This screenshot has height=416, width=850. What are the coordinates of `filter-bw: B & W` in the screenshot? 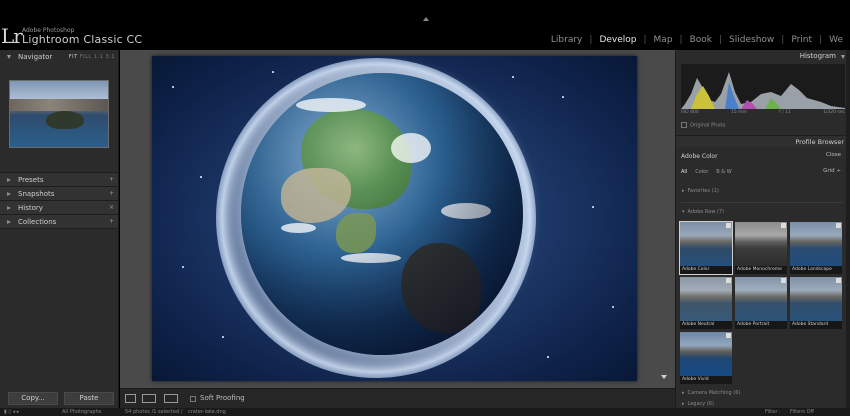 It's located at (723, 172).